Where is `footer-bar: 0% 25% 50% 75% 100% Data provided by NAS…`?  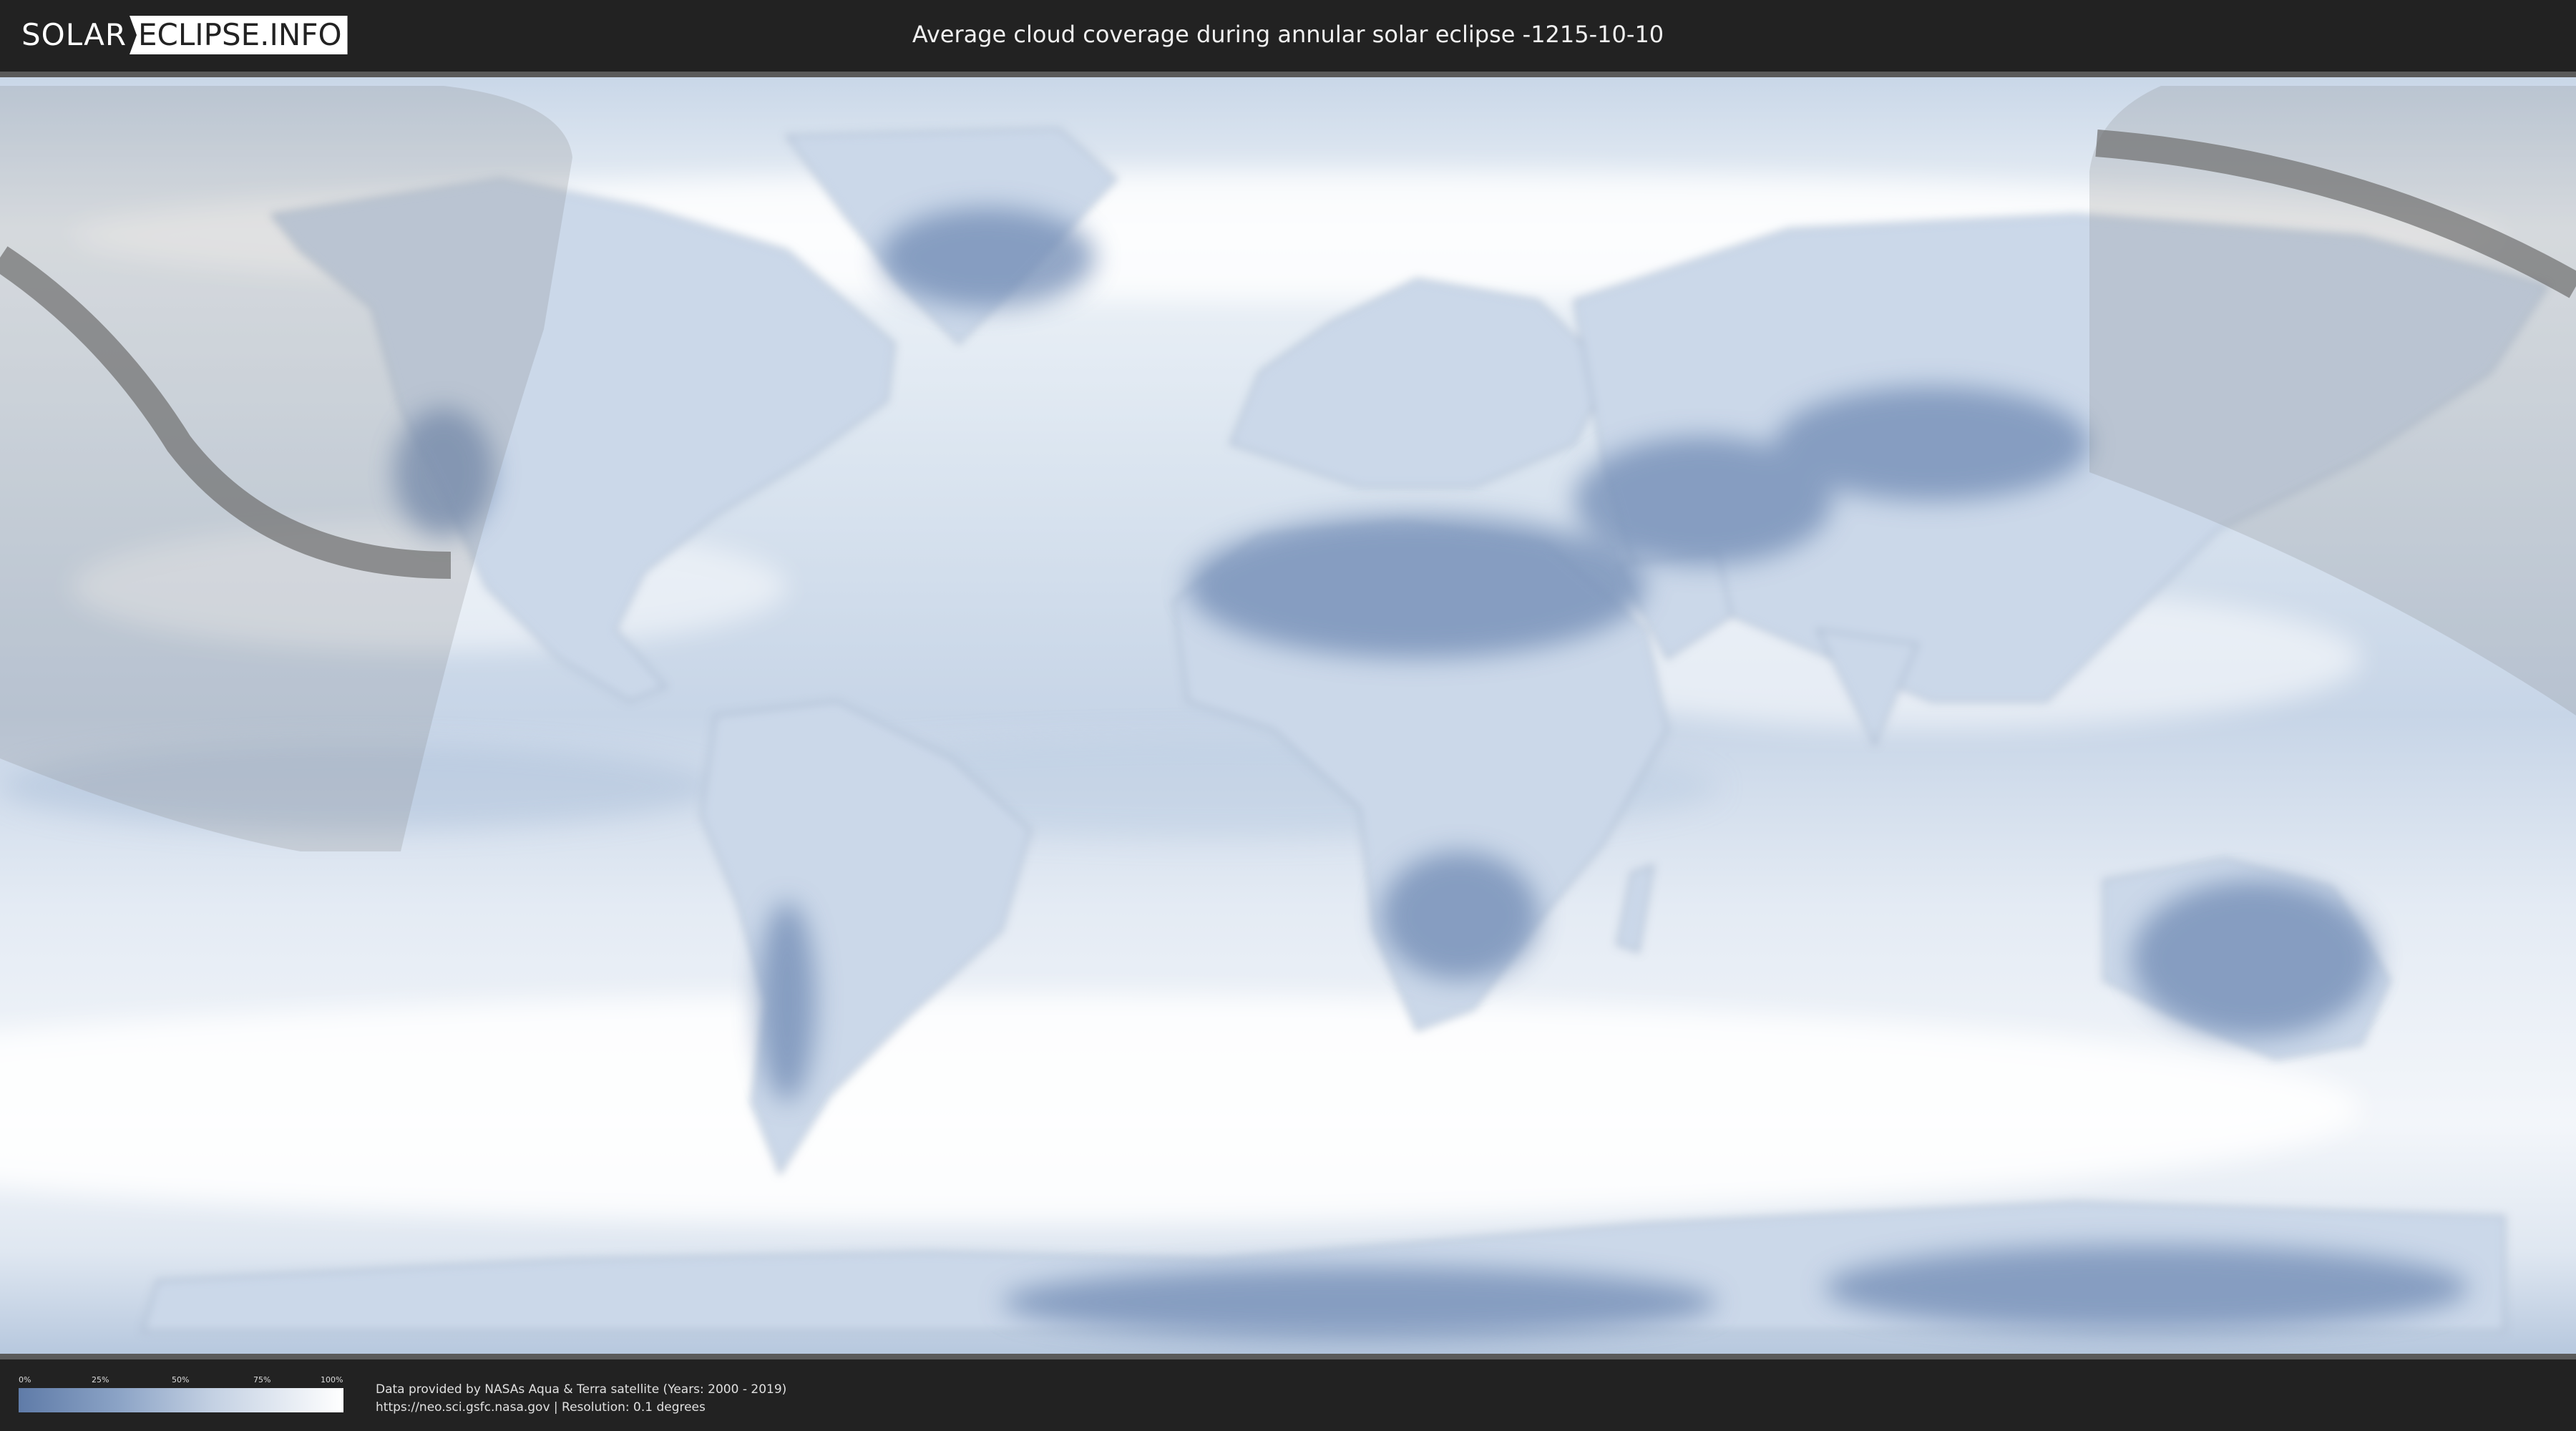 footer-bar: 0% 25% 50% 75% 100% Data provided by NAS… is located at coordinates (1288, 1395).